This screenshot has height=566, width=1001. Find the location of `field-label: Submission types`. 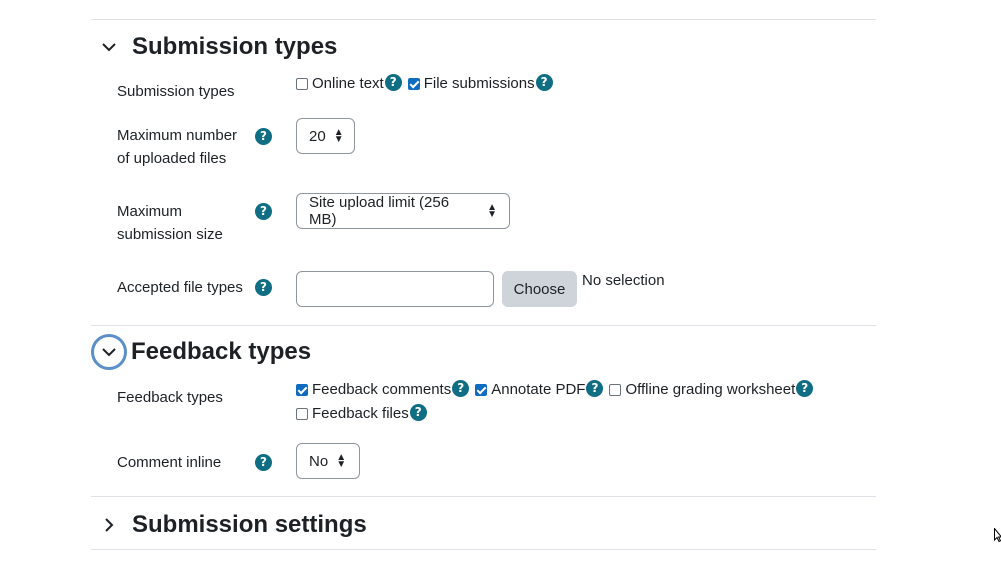

field-label: Submission types is located at coordinates (176, 91).